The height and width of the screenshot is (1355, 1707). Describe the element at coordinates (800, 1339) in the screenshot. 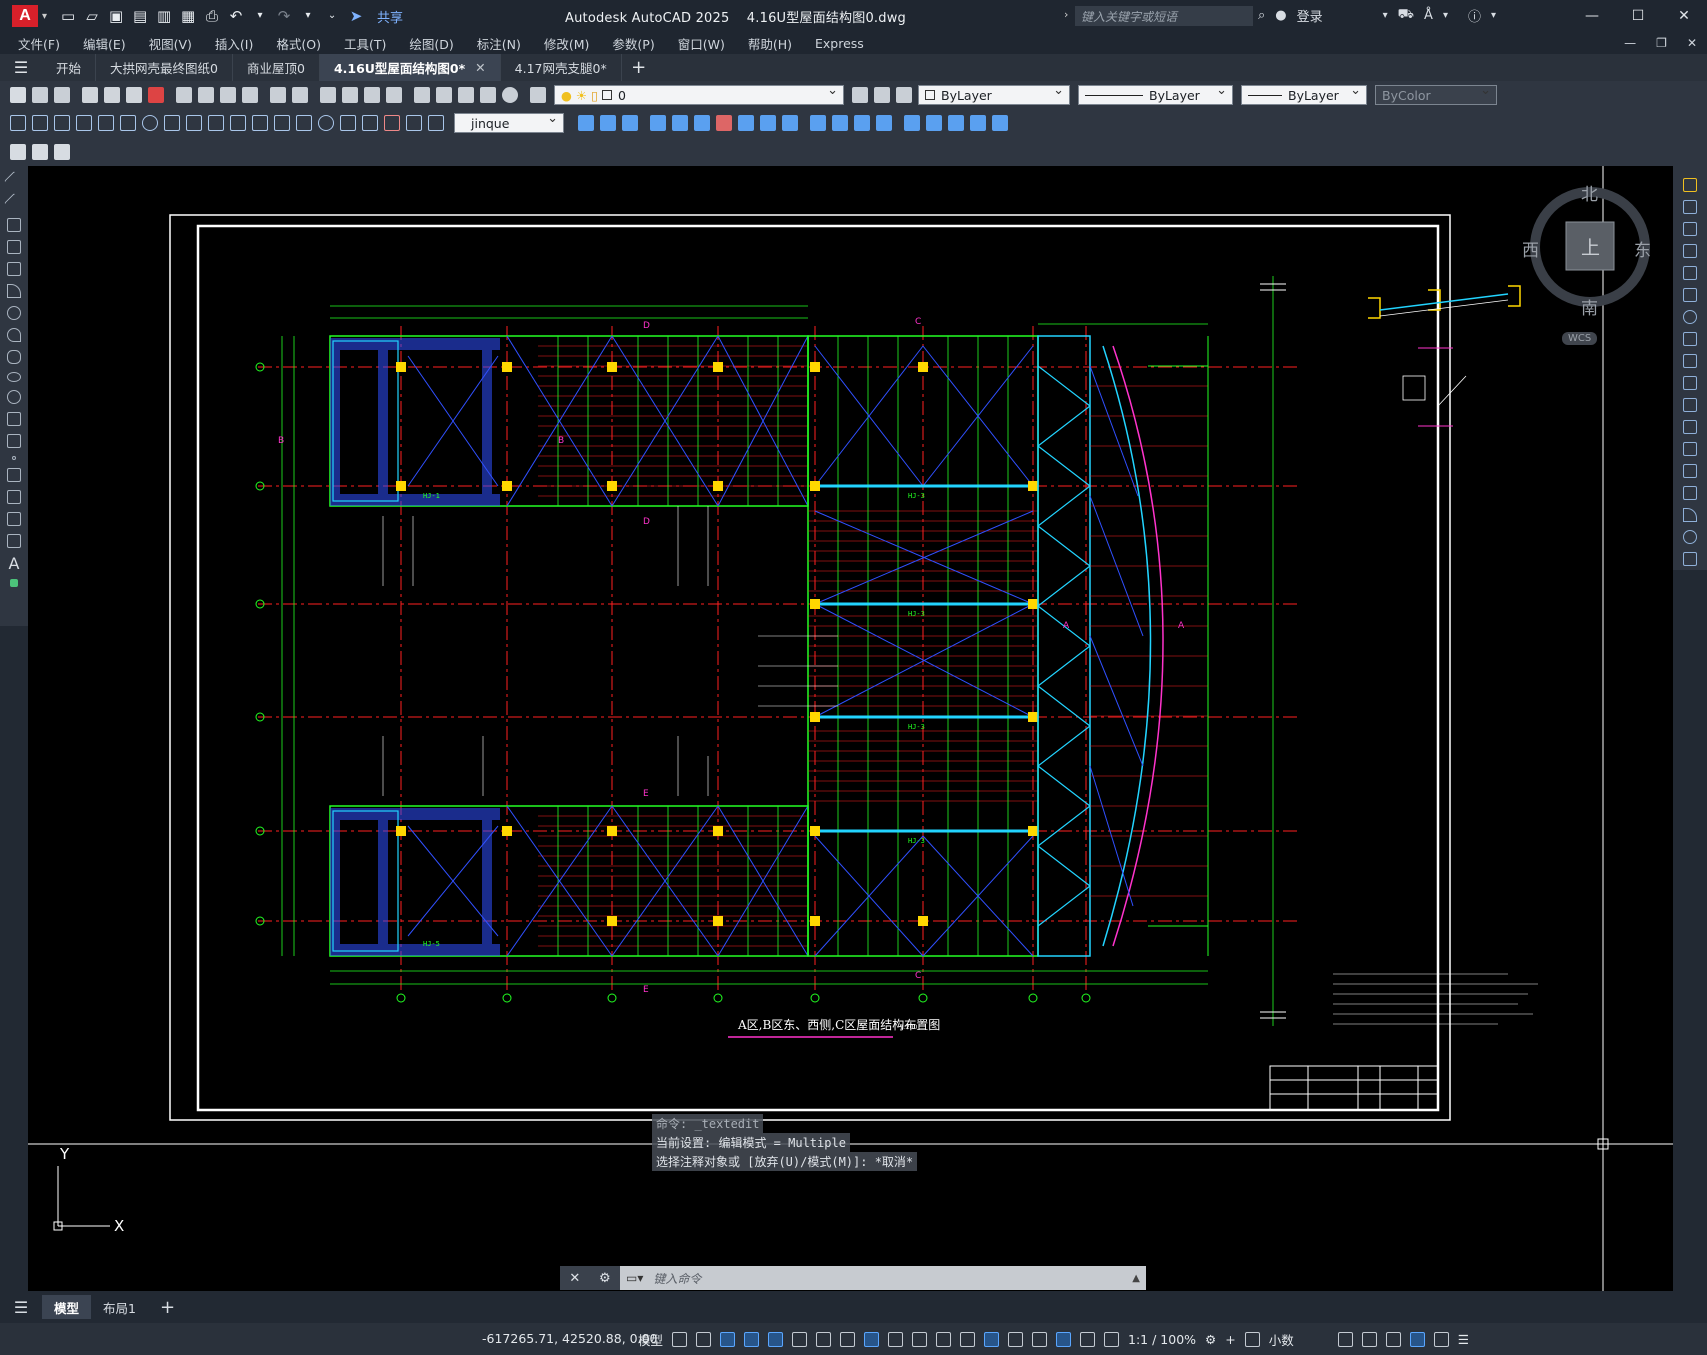

I see `polar-tracking-icon` at that location.